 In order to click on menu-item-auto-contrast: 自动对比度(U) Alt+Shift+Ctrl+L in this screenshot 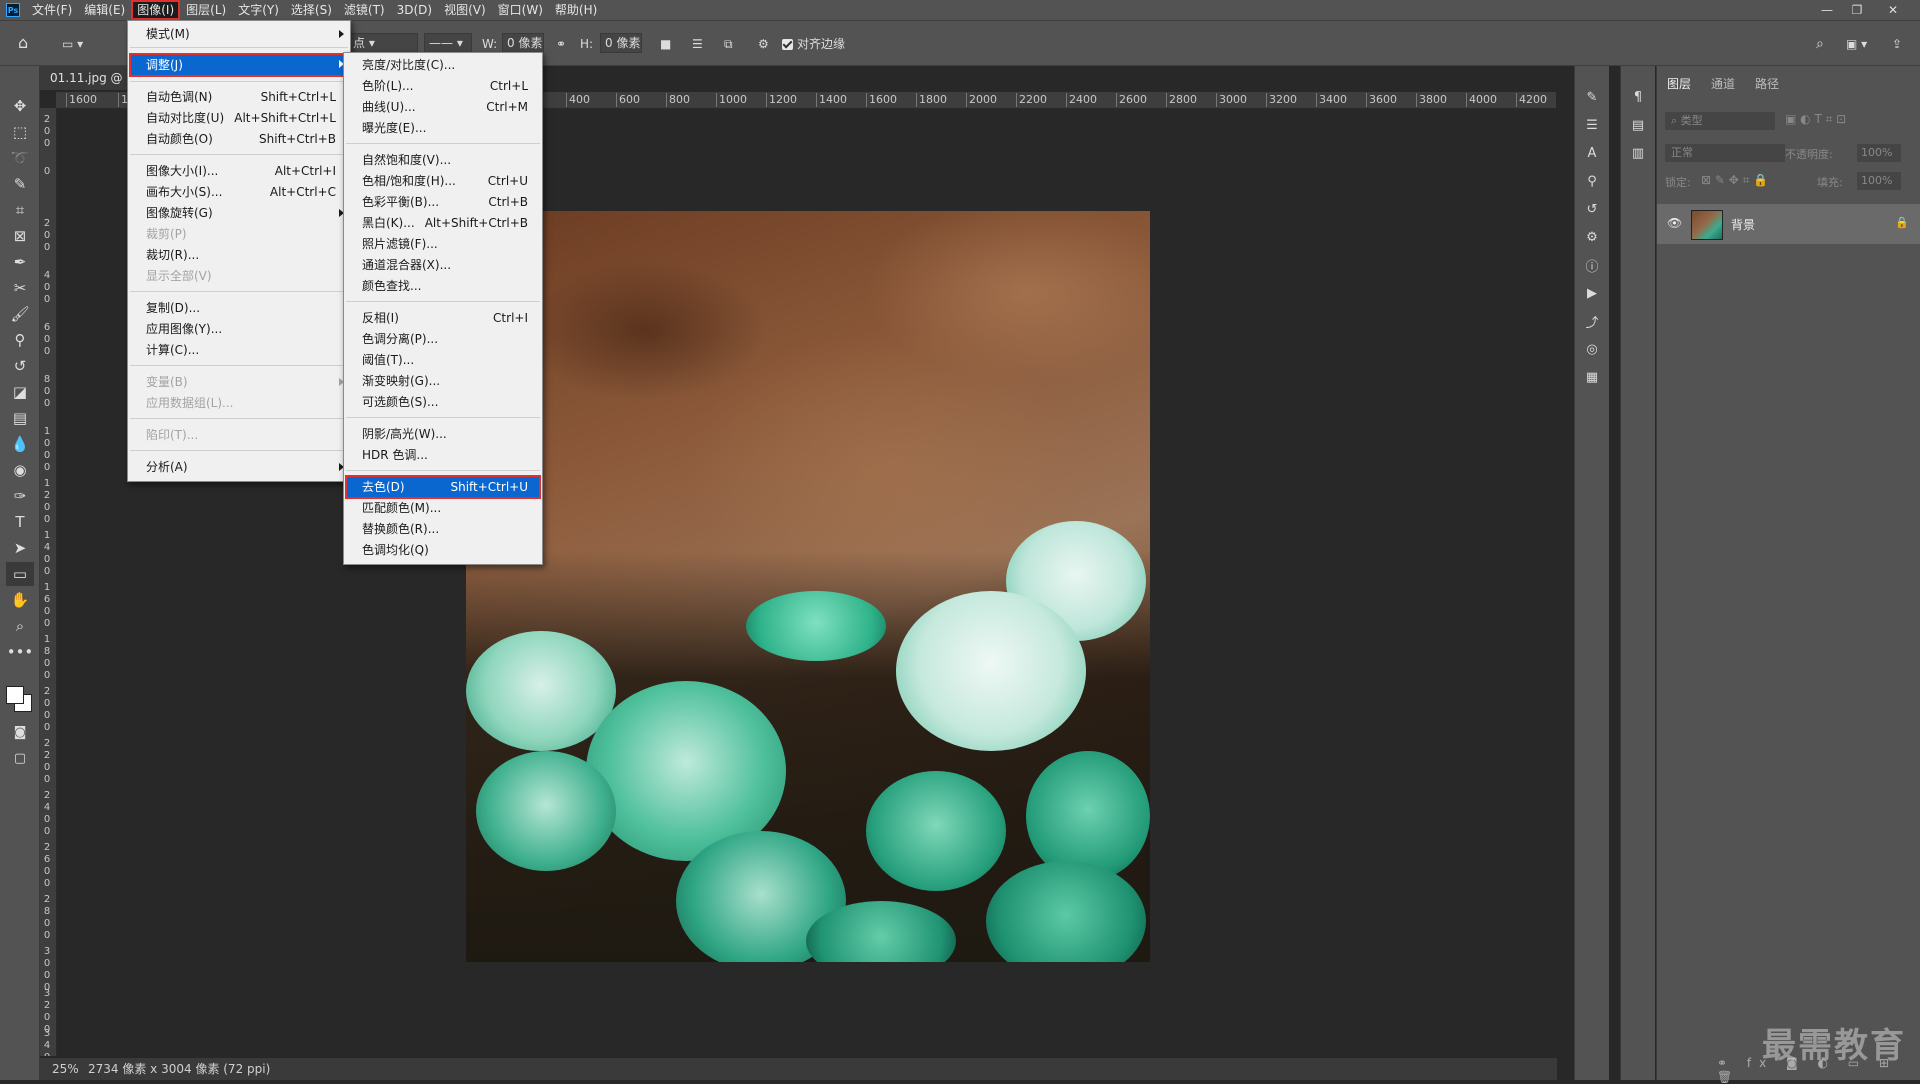, I will do `click(239, 118)`.